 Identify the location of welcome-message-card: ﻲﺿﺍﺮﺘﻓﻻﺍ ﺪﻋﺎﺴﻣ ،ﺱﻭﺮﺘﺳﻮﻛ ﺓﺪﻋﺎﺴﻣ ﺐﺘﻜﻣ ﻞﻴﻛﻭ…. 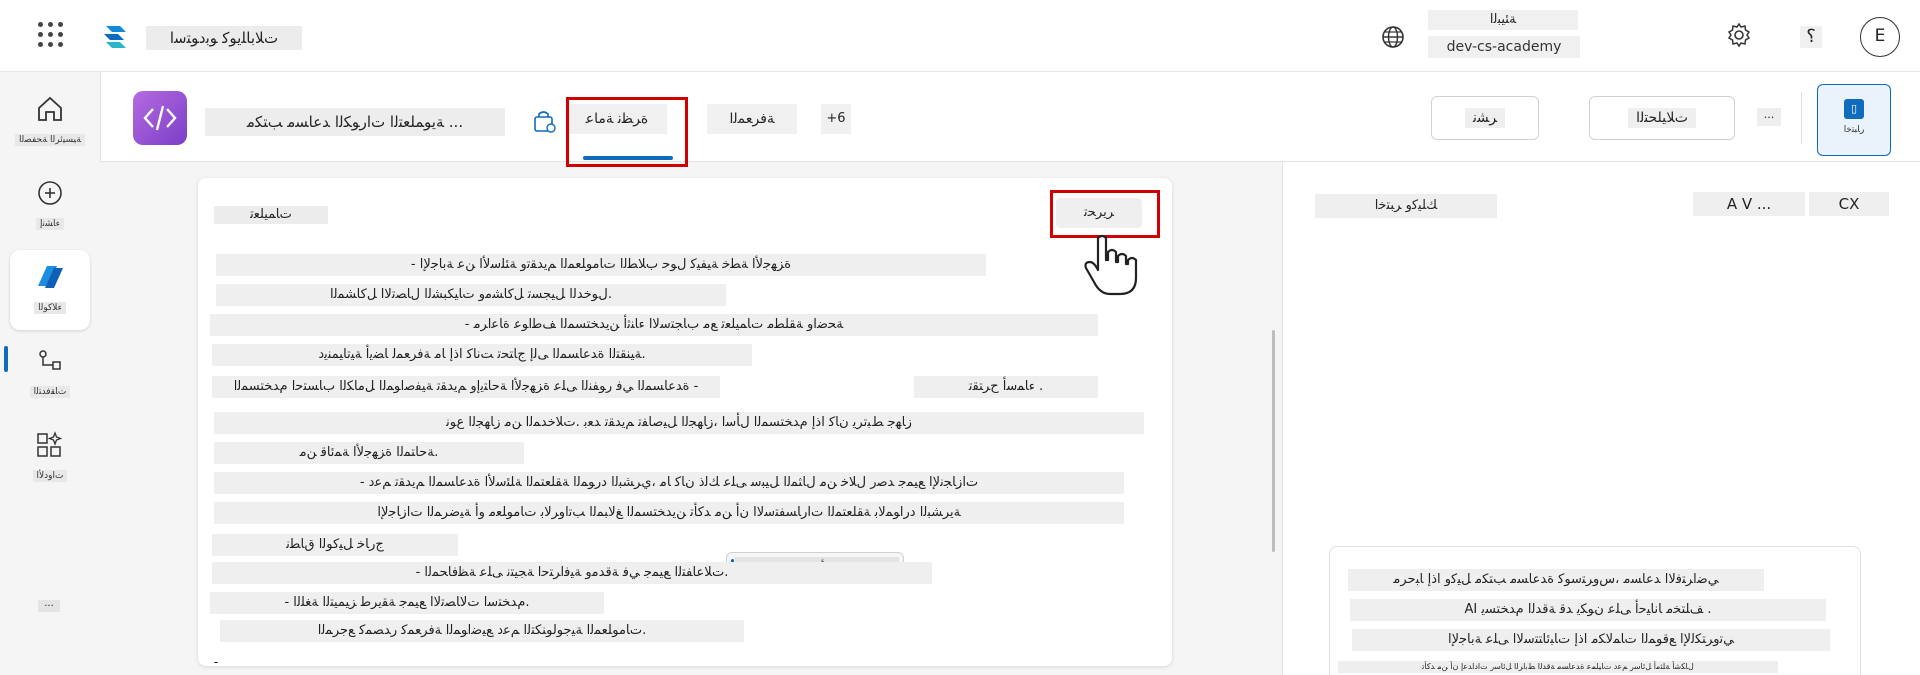
(1595, 610).